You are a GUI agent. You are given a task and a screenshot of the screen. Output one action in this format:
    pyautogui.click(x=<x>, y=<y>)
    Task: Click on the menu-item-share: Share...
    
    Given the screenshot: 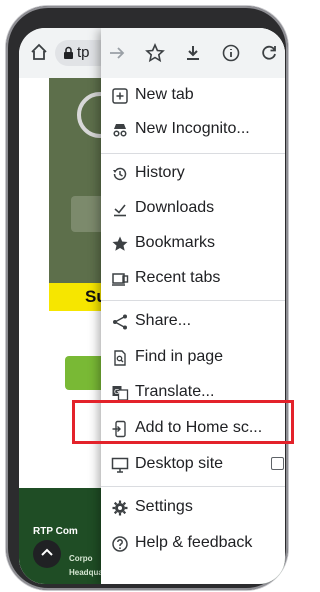 What is the action you would take?
    pyautogui.click(x=193, y=322)
    